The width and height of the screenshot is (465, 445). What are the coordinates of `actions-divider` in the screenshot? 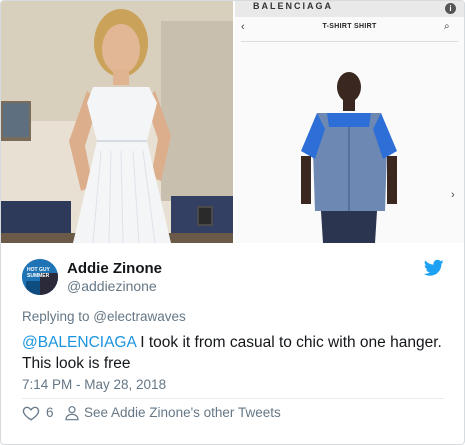 It's located at (233, 398).